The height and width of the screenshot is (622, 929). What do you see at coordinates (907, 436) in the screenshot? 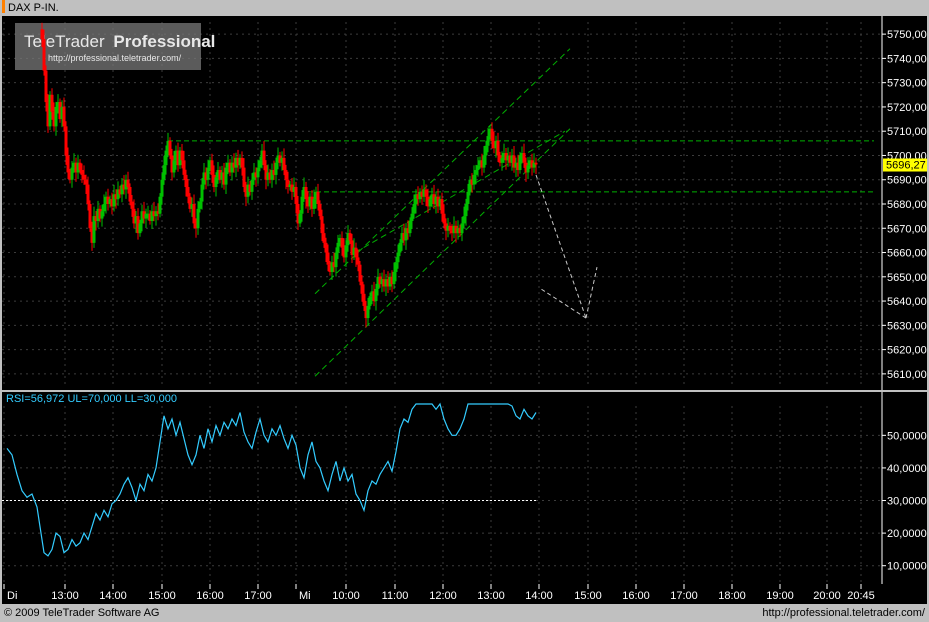
I see `rsi-tick-label: 50,0000` at bounding box center [907, 436].